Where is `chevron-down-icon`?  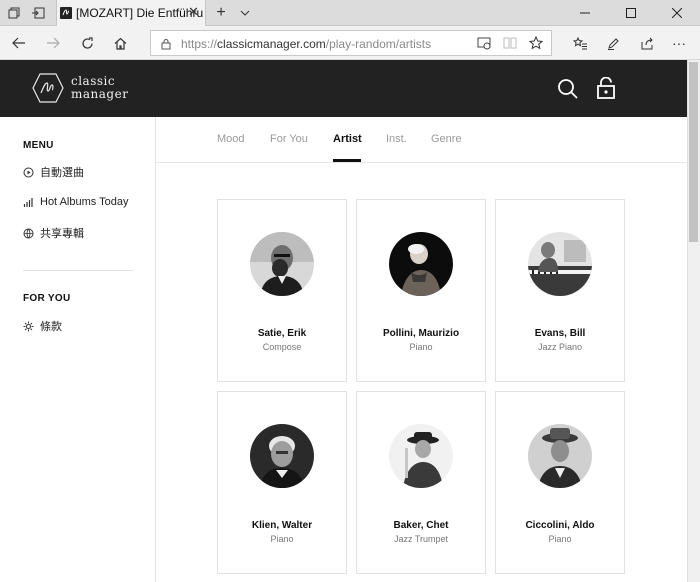 chevron-down-icon is located at coordinates (245, 13).